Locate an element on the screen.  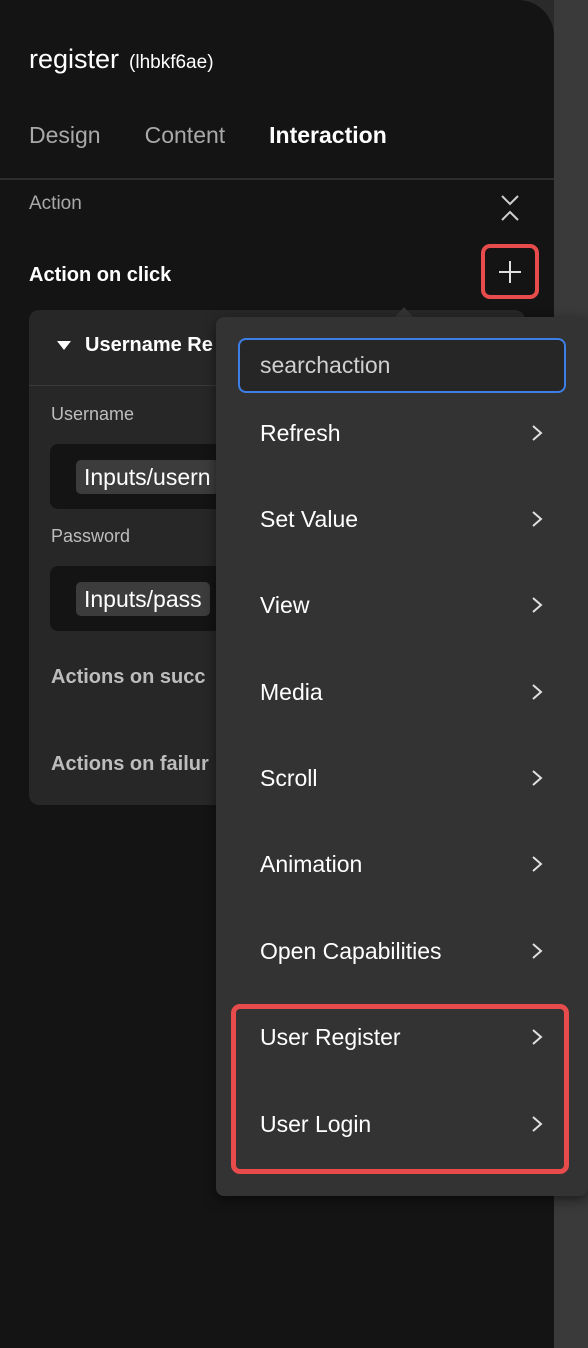
menu-item-user-register: User Register is located at coordinates (402, 1037).